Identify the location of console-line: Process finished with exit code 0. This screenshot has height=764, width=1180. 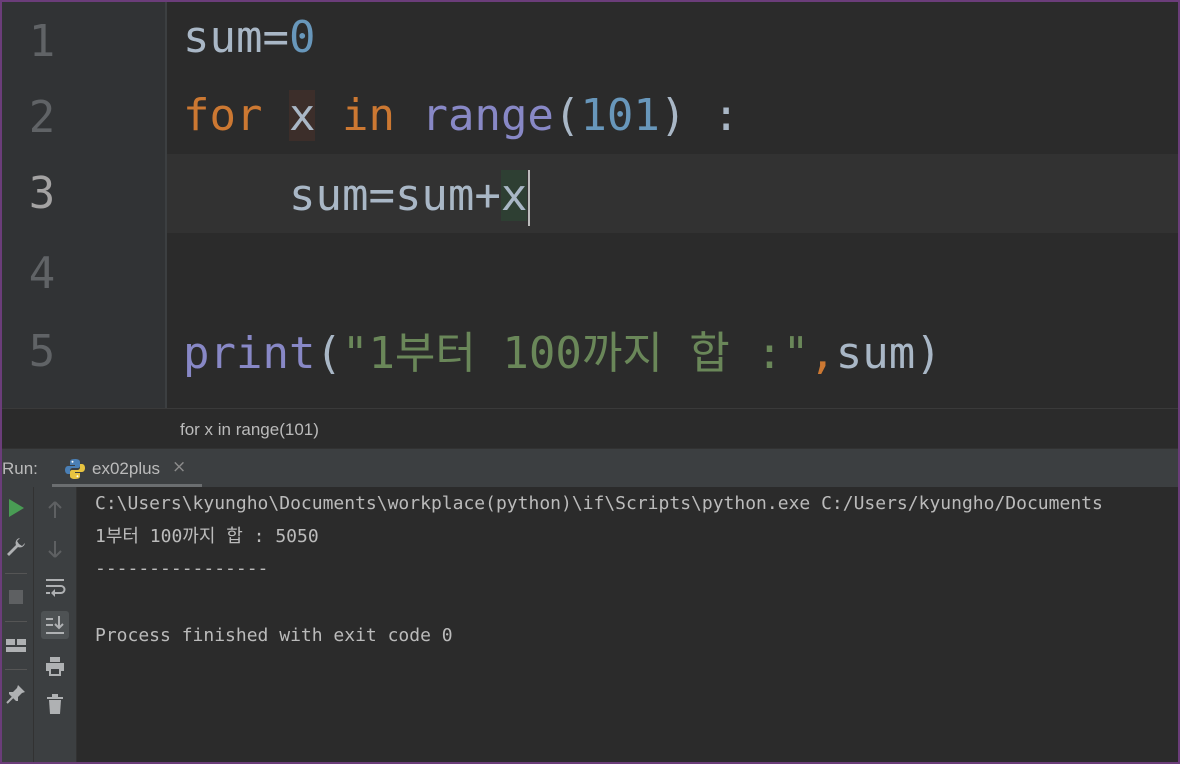
(274, 635).